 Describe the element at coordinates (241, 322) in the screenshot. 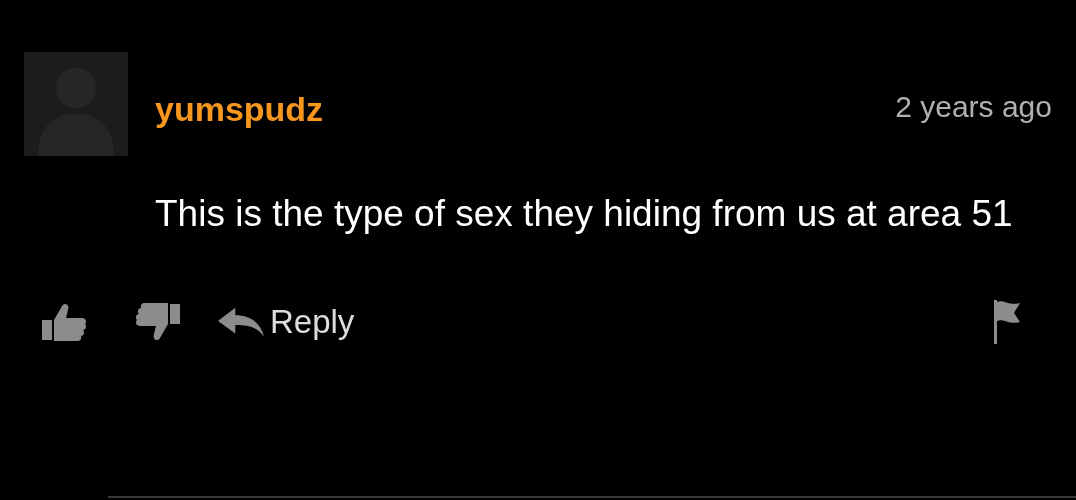

I see `reply-arrow-icon` at that location.